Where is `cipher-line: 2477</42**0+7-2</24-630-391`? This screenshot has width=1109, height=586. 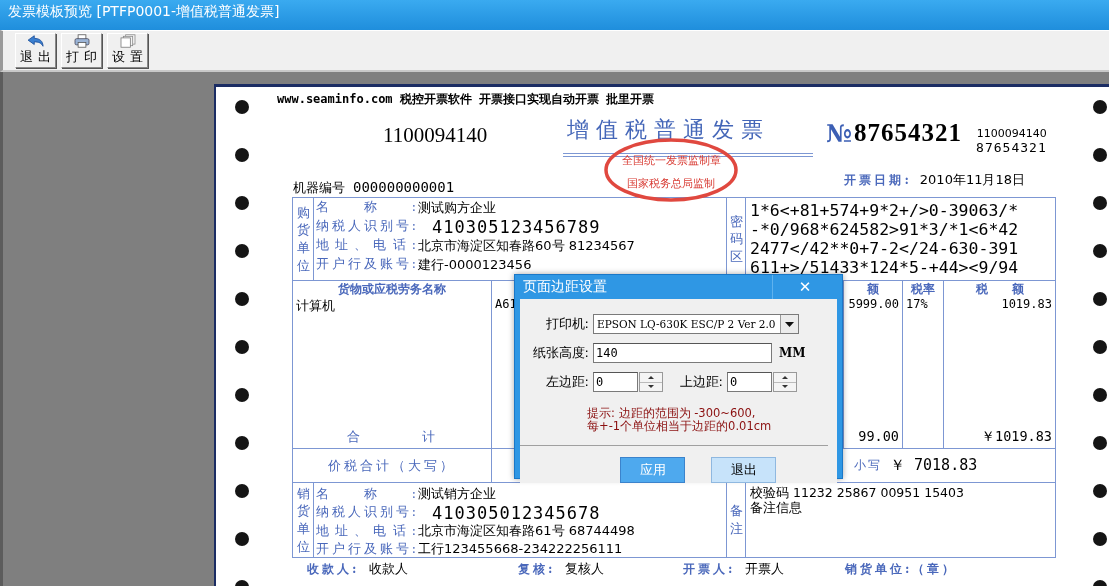 cipher-line: 2477</42**0+7-2</24-630-391 is located at coordinates (885, 248).